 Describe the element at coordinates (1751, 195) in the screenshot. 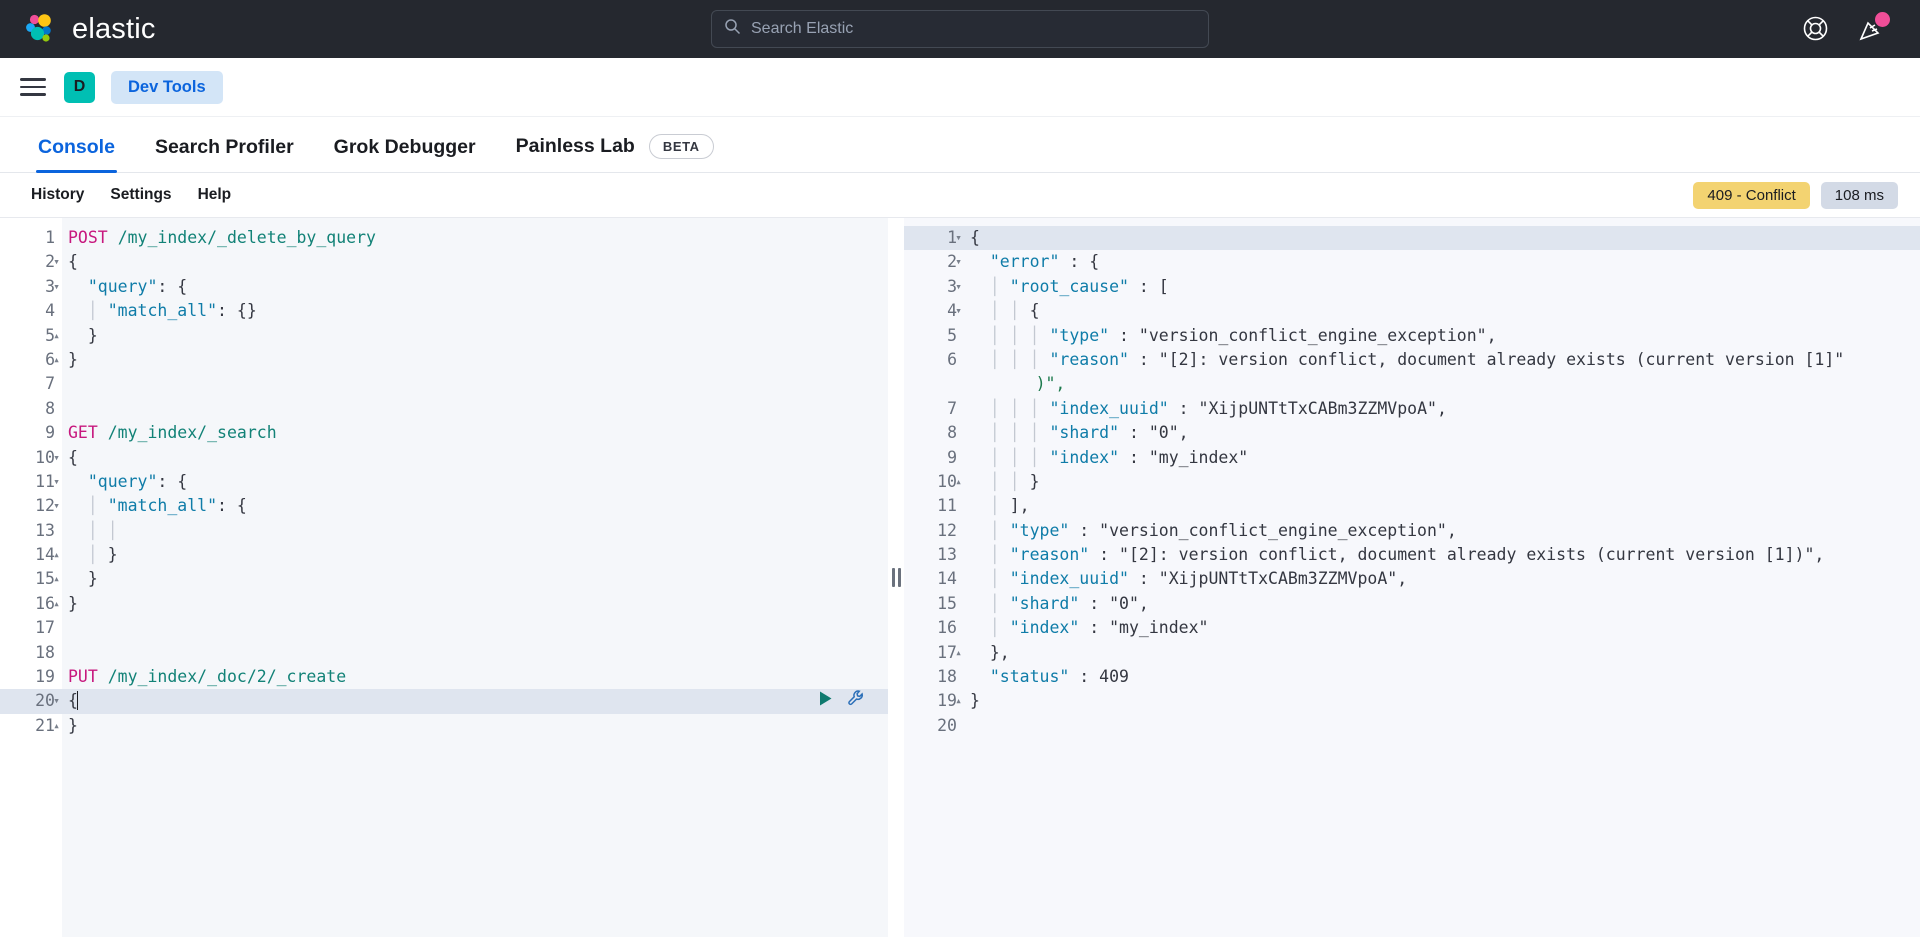

I see `status-badge: 409 - Conflict` at that location.